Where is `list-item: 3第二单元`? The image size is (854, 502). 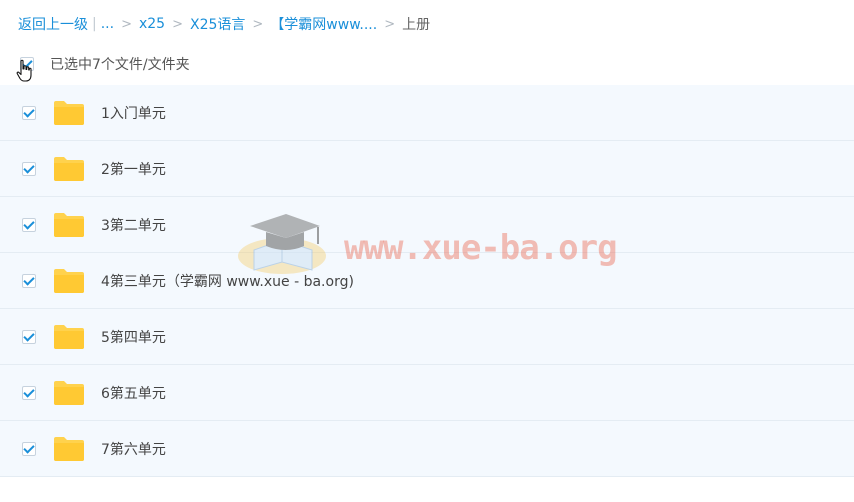
list-item: 3第二单元 is located at coordinates (427, 225).